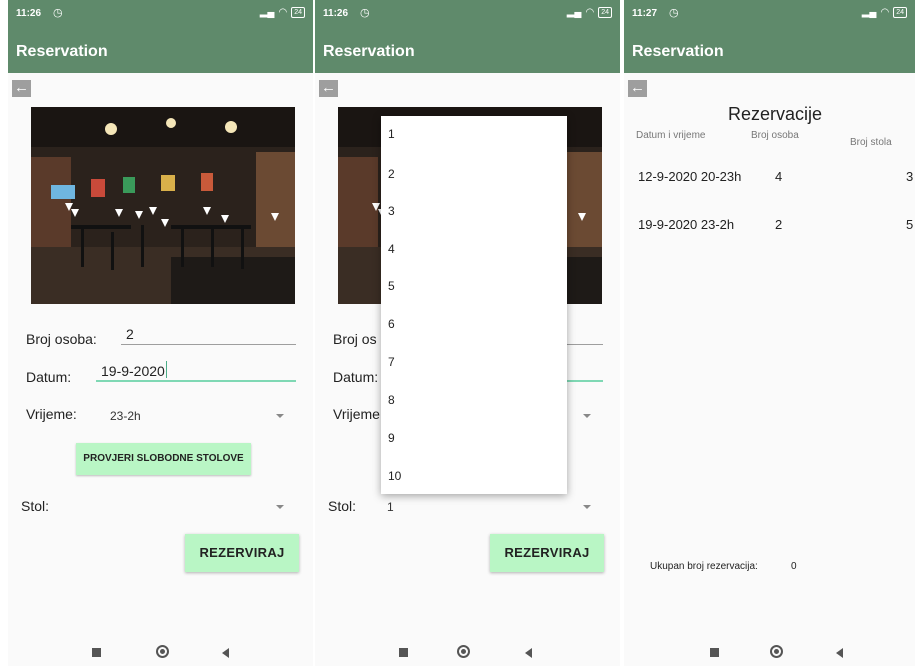 Image resolution: width=915 pixels, height=666 pixels. What do you see at coordinates (775, 135) in the screenshot?
I see `column-header-persons: Broj osoba` at bounding box center [775, 135].